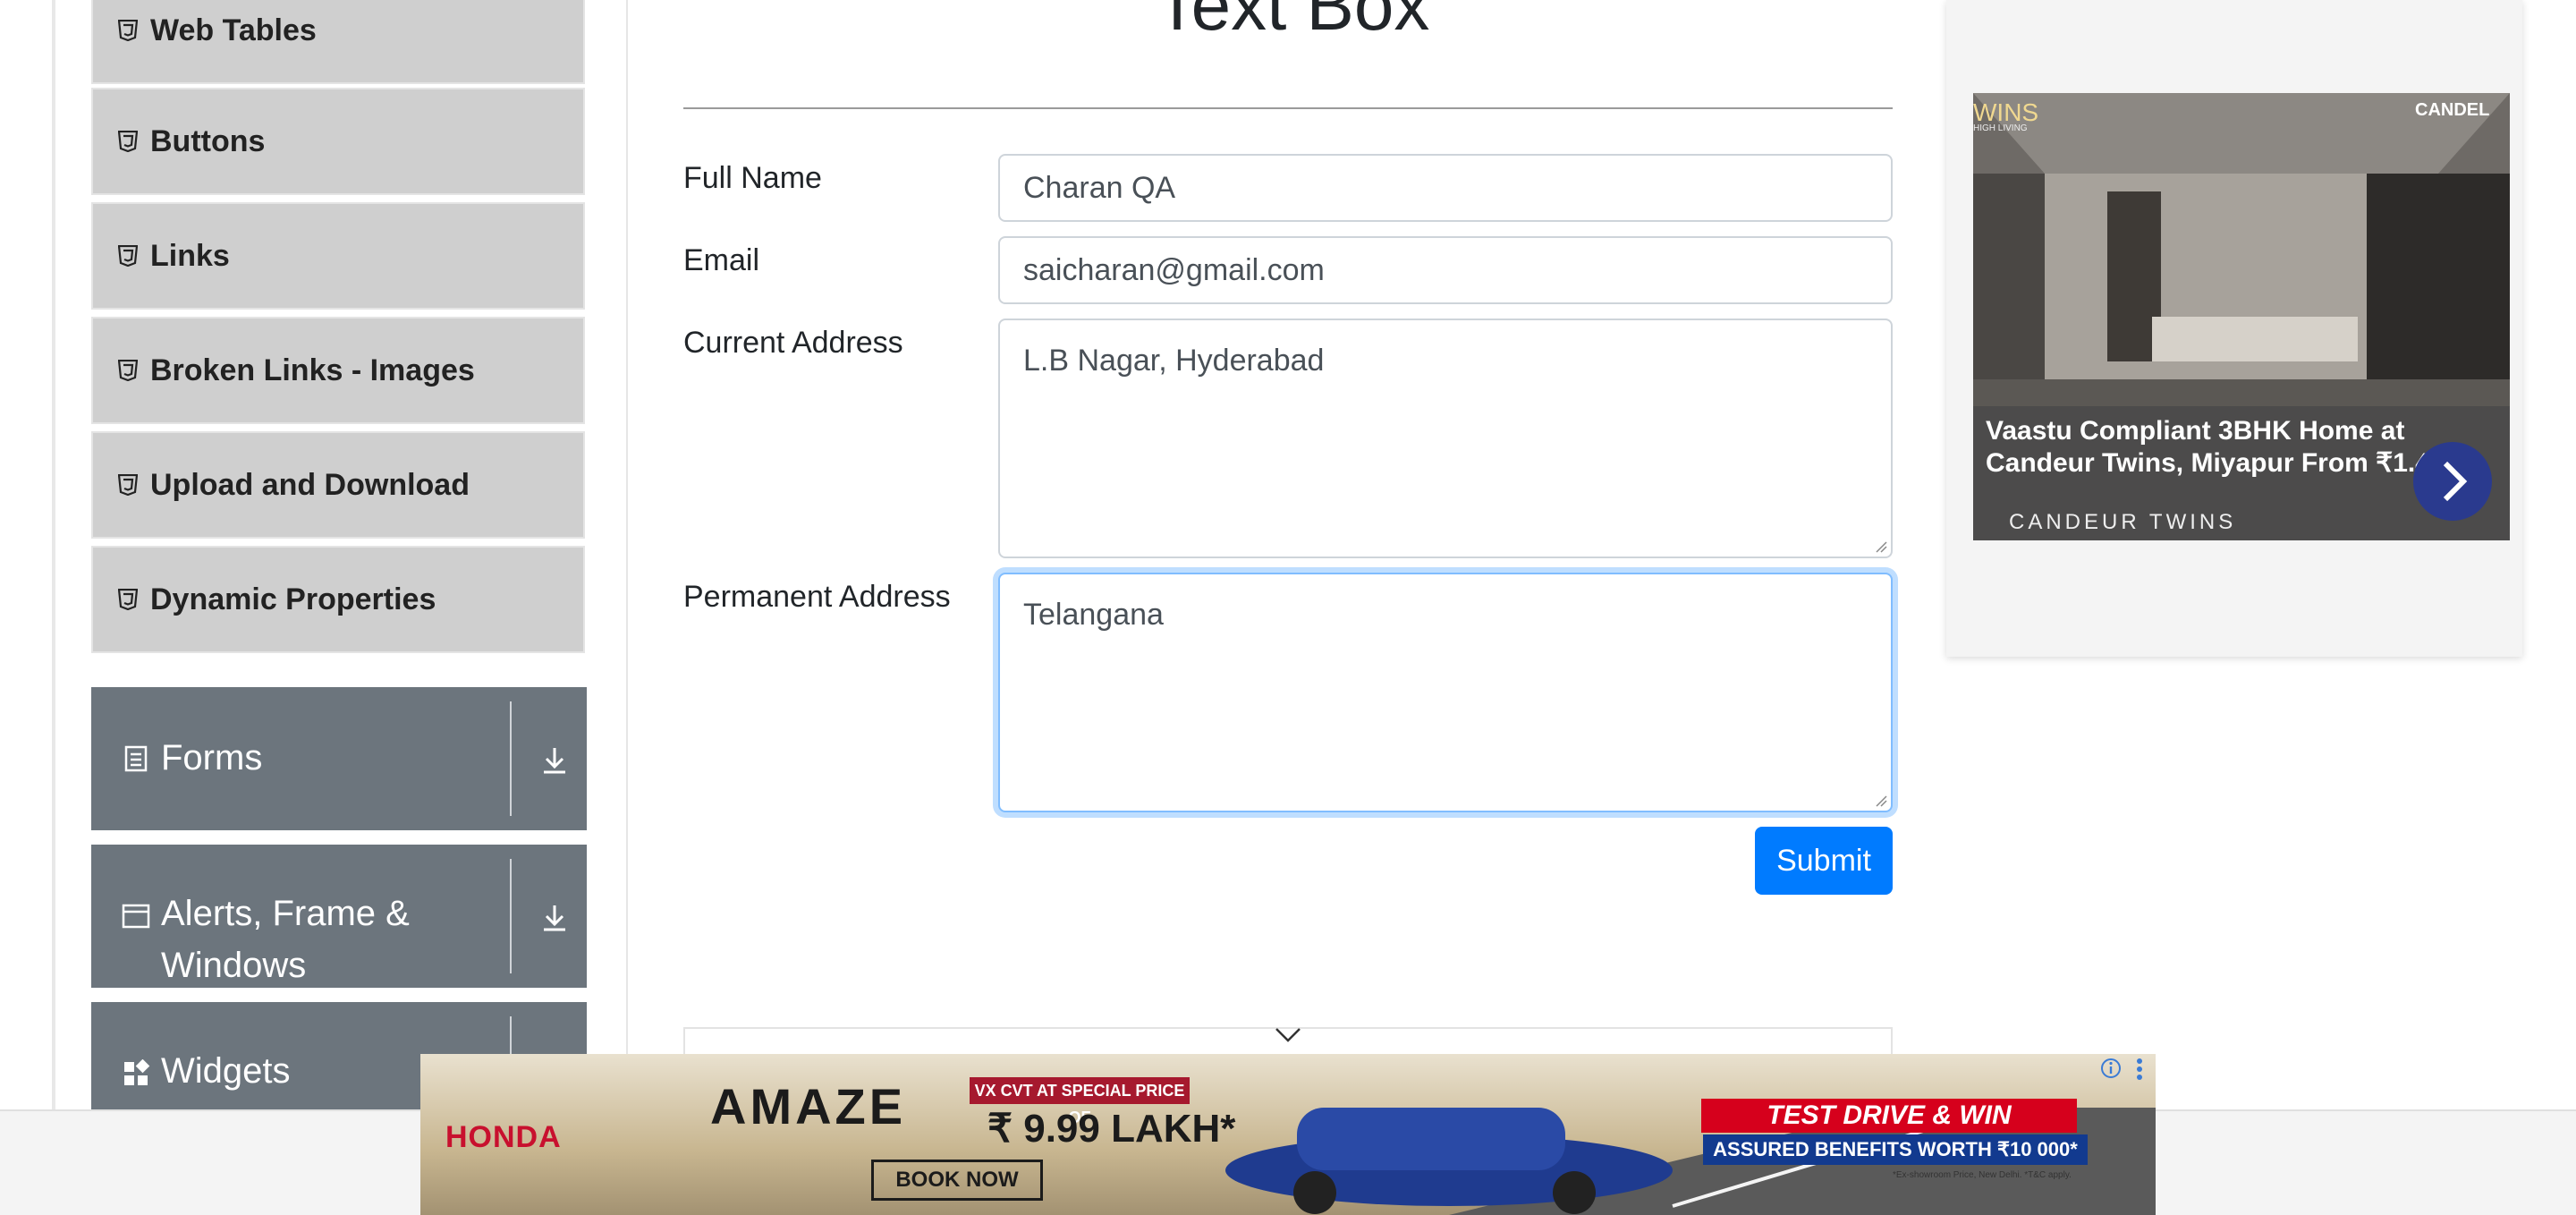 This screenshot has width=2576, height=1215. Describe the element at coordinates (1889, 1116) in the screenshot. I see `ad-test-drive: TEST DRIVE & WIN` at that location.